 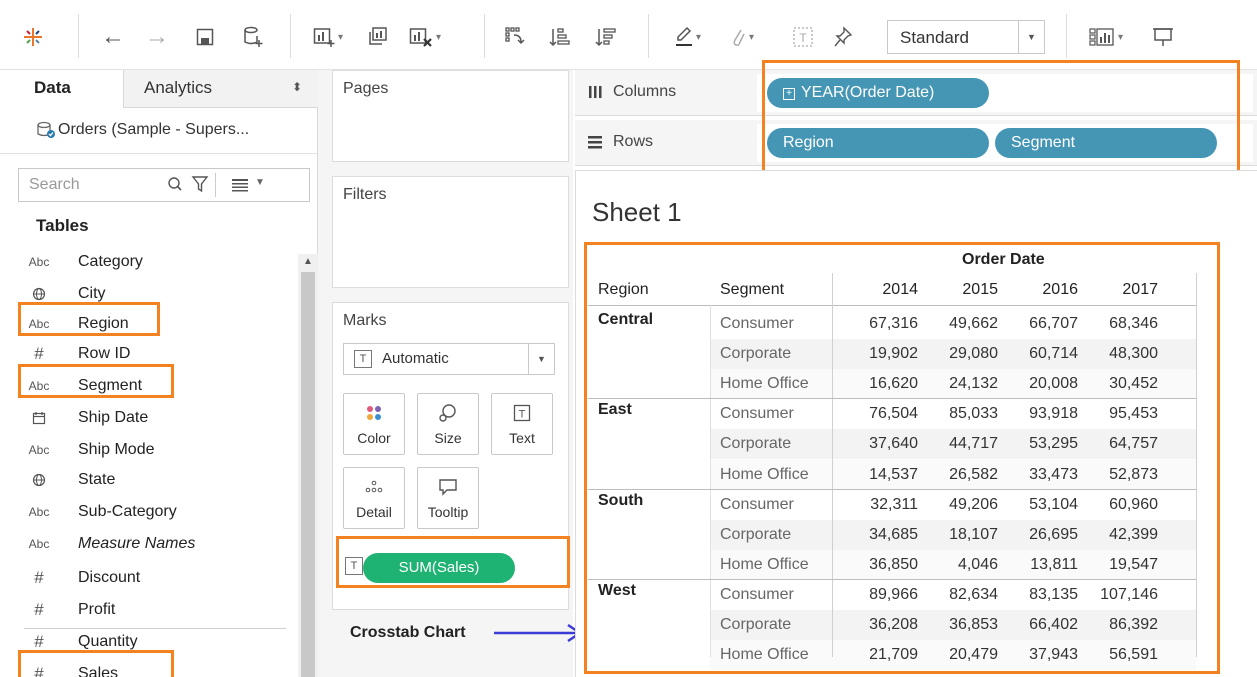 What do you see at coordinates (448, 512) in the screenshot?
I see `marks-tooltip-label: Tooltip` at bounding box center [448, 512].